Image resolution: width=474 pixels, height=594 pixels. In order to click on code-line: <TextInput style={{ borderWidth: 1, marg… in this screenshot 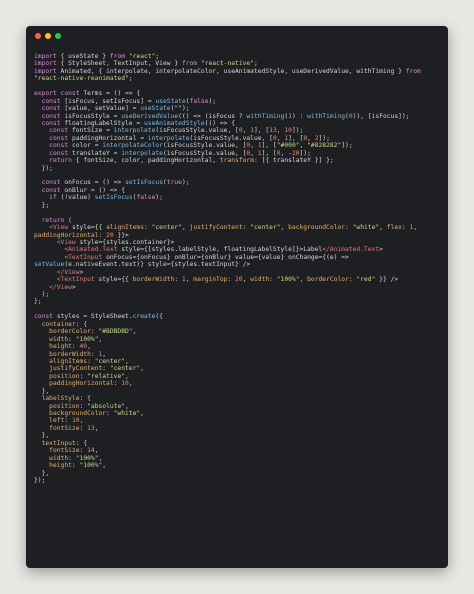, I will do `click(227, 280)`.